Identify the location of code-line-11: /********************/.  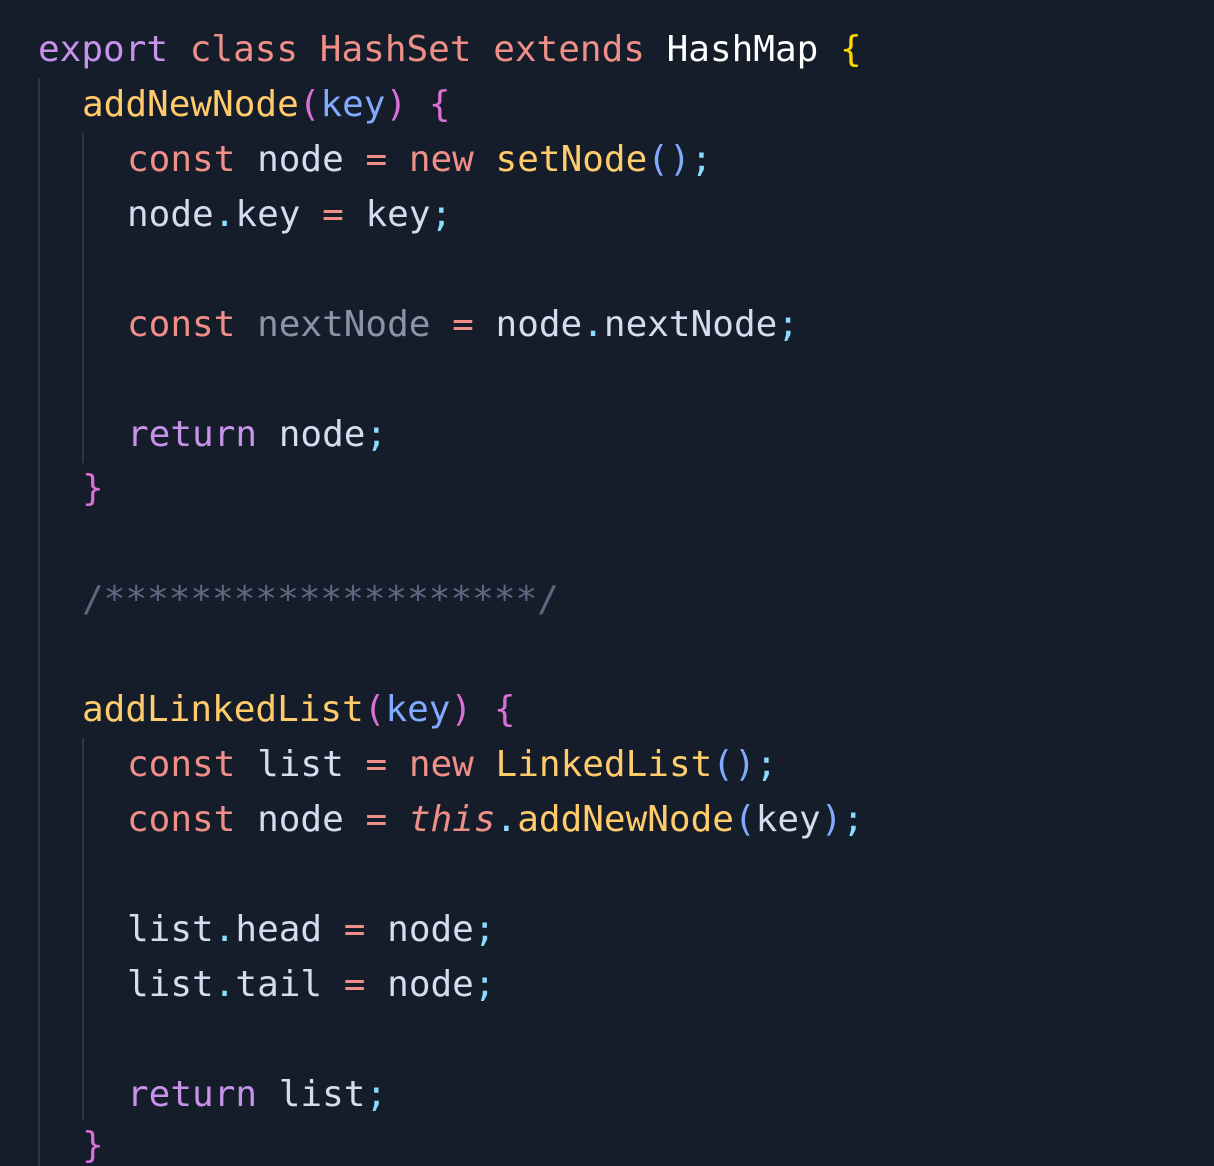
(320, 600).